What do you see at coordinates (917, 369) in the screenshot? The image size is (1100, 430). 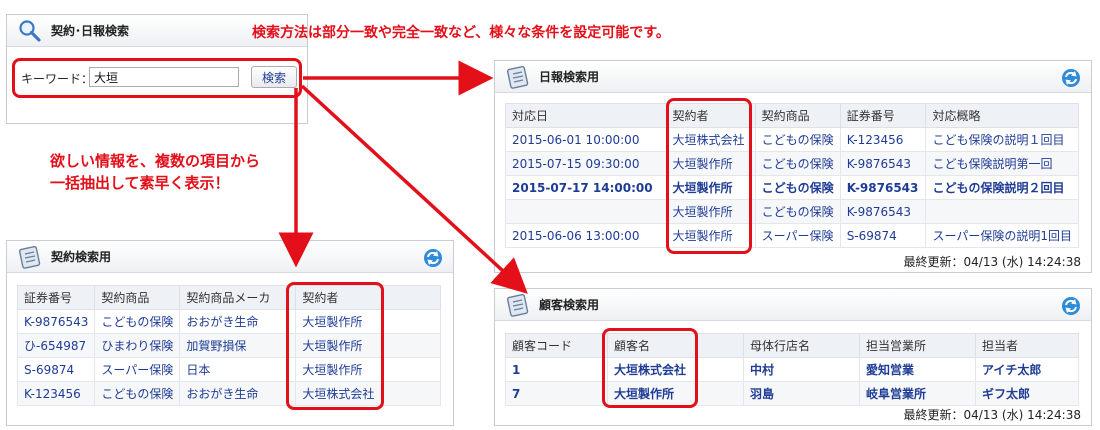 I see `customer-cell-office: 愛知営業` at bounding box center [917, 369].